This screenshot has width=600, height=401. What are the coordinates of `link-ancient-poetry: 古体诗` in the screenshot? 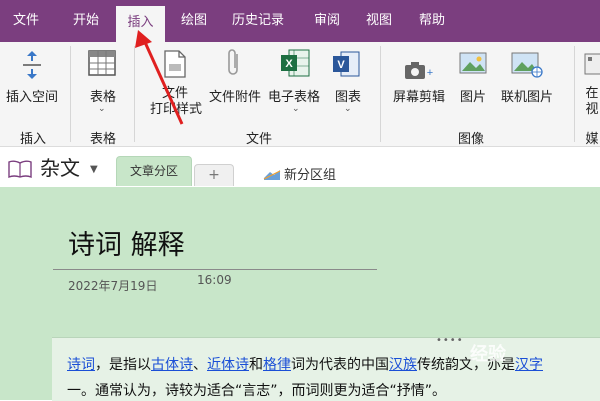 It's located at (172, 365).